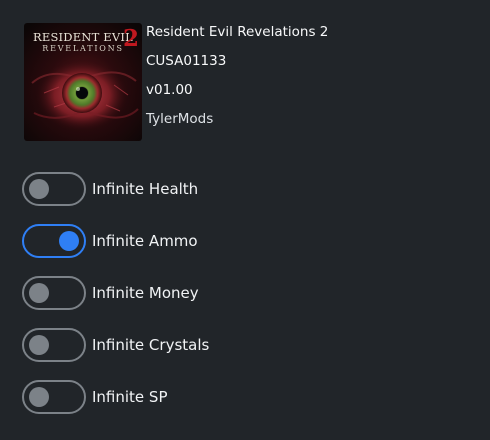 Image resolution: width=490 pixels, height=440 pixels. I want to click on cheat-label: Infinite Health, so click(145, 189).